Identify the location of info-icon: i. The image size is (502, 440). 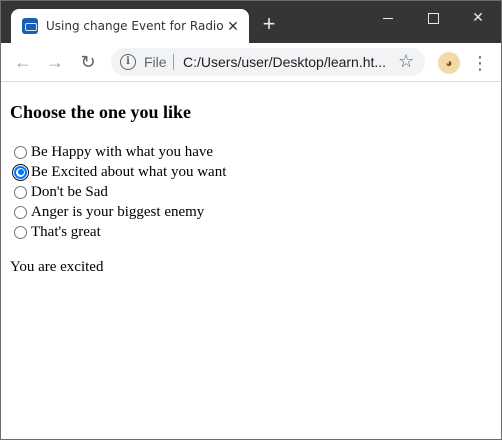
(128, 62).